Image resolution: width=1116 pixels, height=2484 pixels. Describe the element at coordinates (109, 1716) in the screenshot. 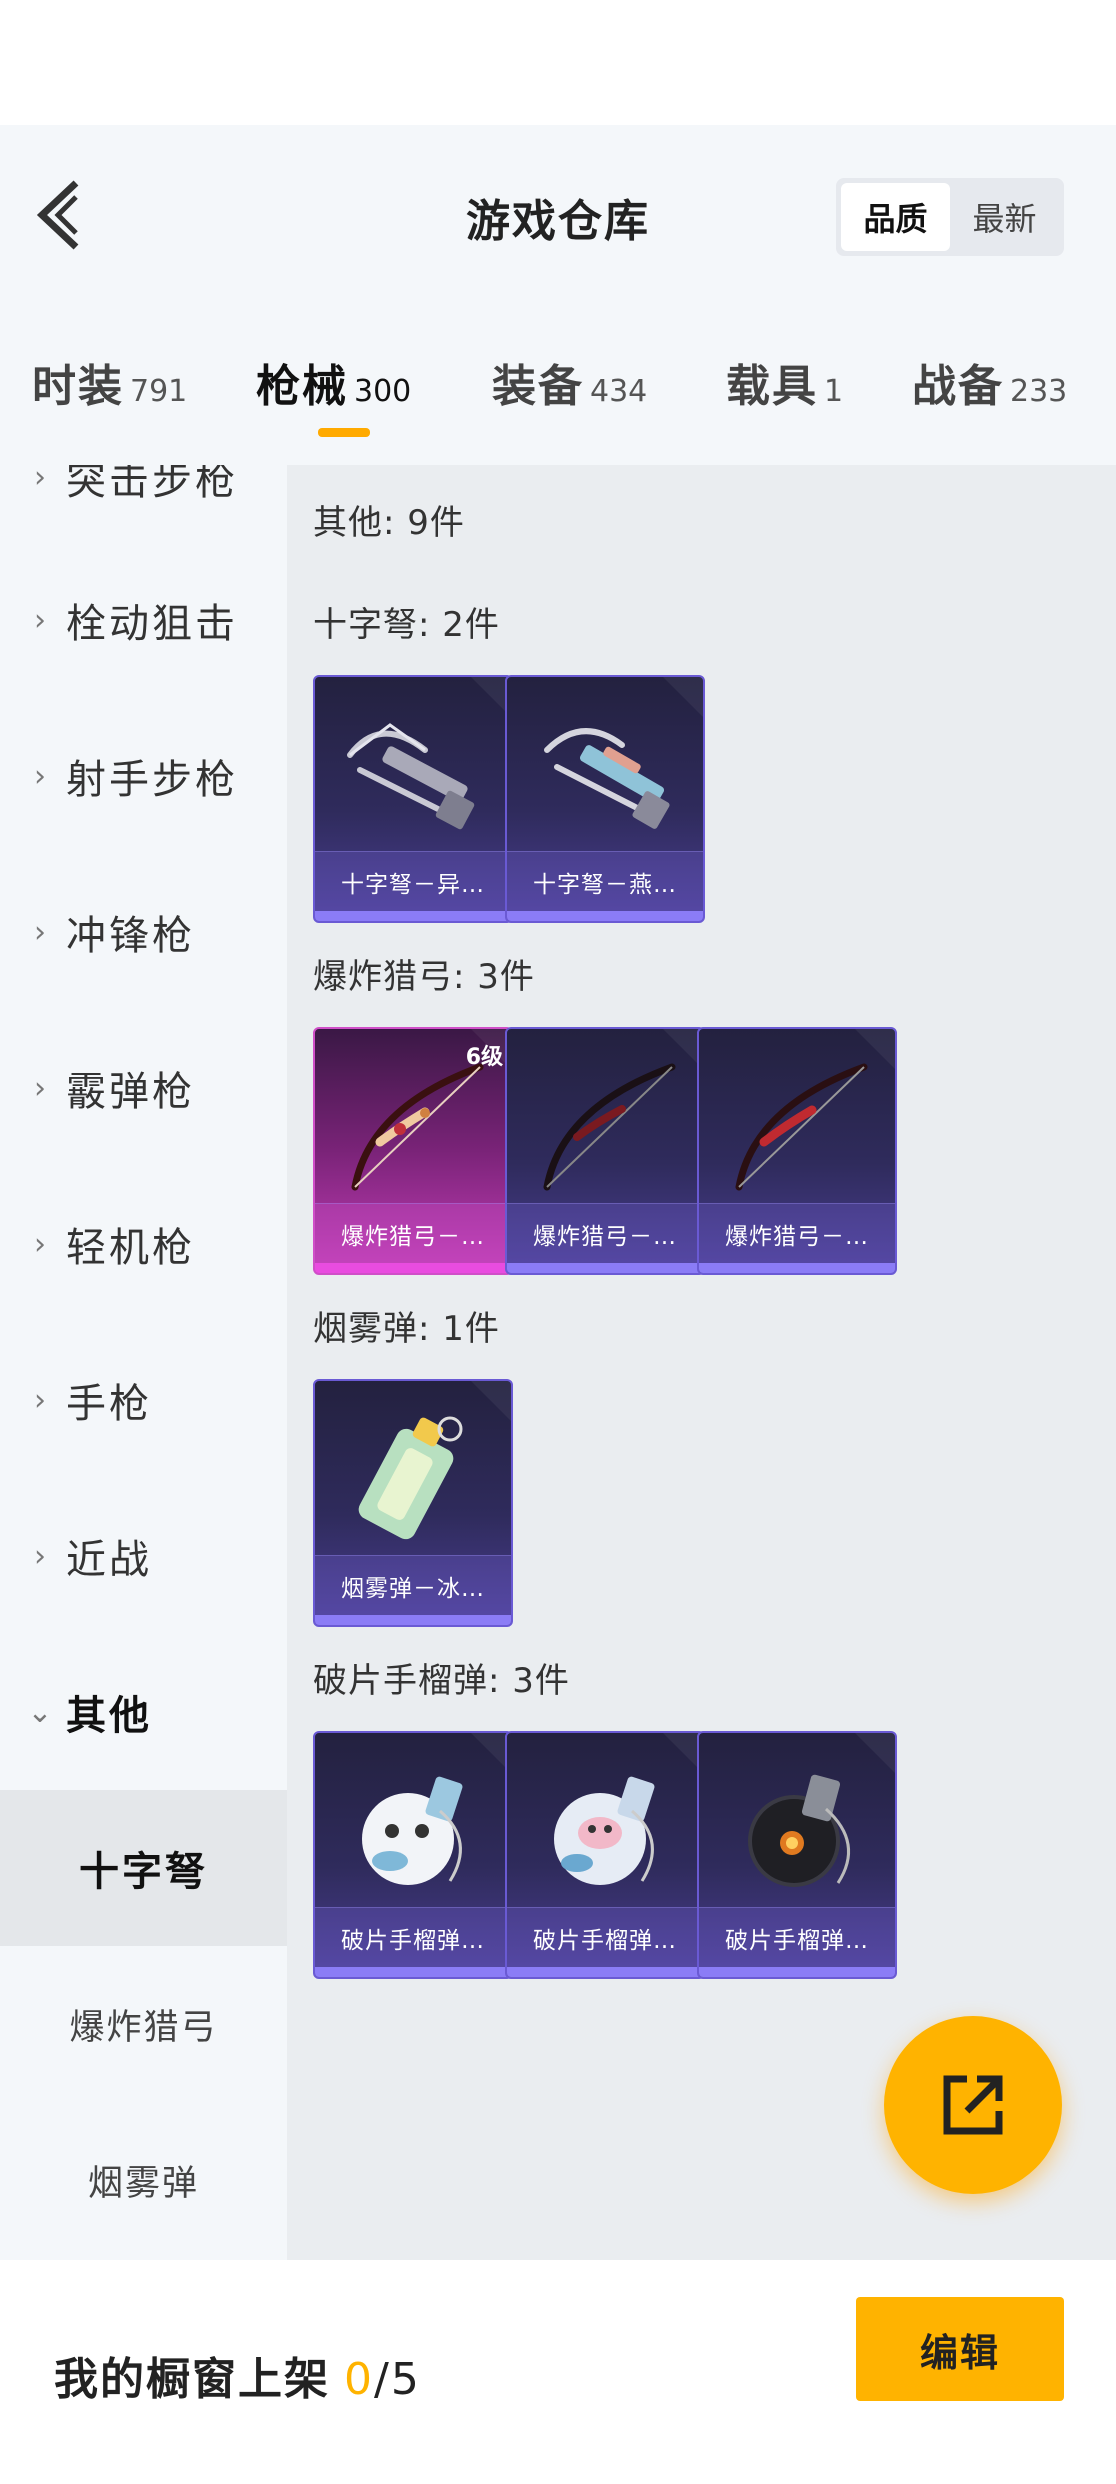

I see `sidebar-item-label: 其他` at that location.